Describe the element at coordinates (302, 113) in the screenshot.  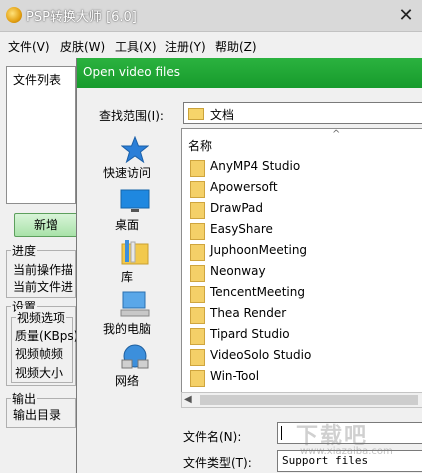
I see `look-in-combo: 文档` at that location.